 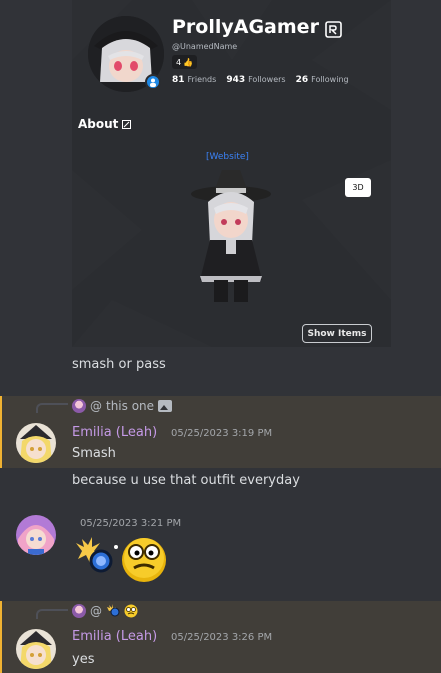 I want to click on view-3d-button: 3D, so click(x=358, y=187).